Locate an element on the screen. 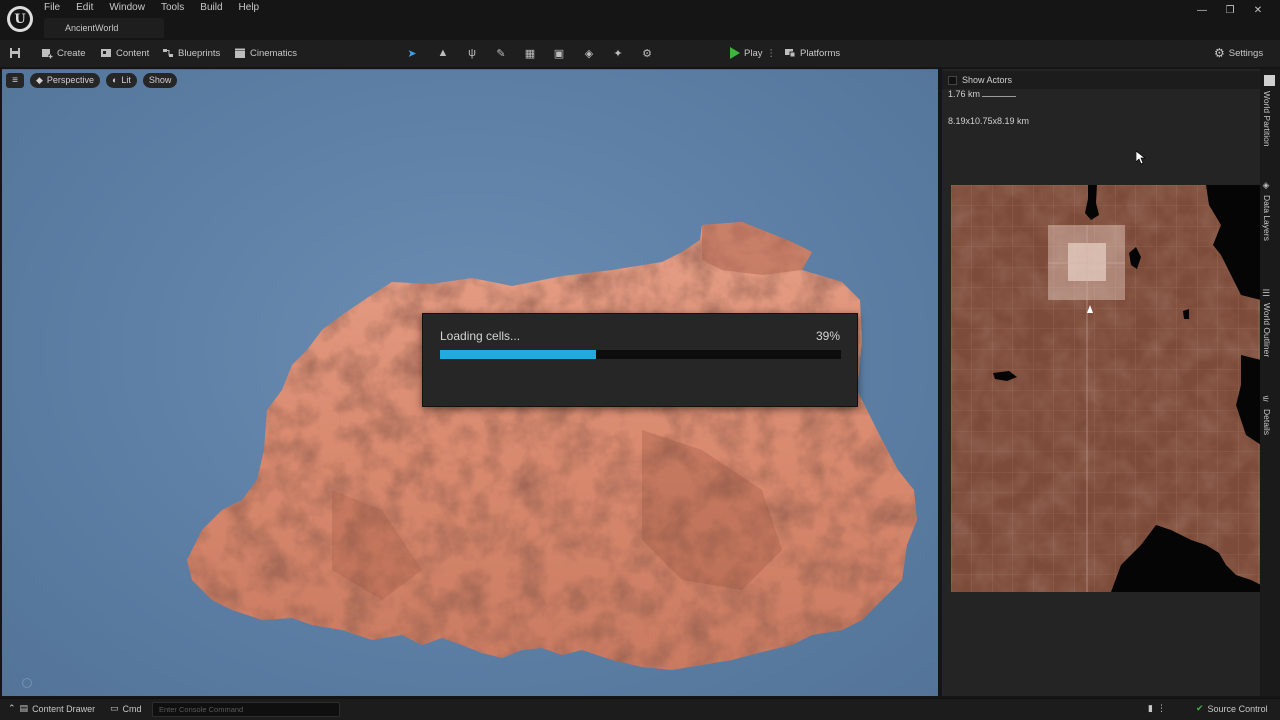 The width and height of the screenshot is (1280, 720). menu-build: Build is located at coordinates (215, 8).